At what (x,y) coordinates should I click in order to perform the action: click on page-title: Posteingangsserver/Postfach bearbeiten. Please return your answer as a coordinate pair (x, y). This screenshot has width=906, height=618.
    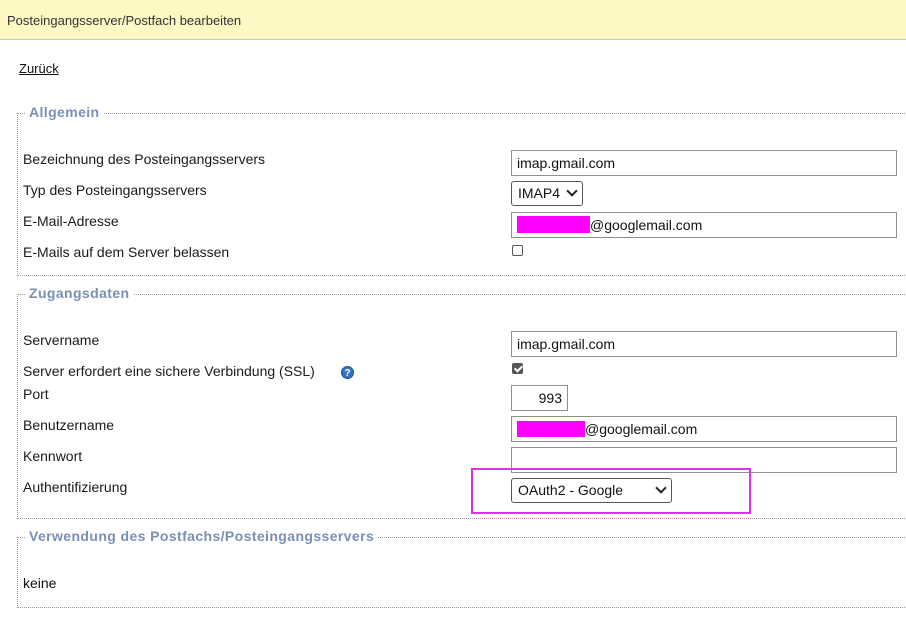
    Looking at the image, I should click on (124, 20).